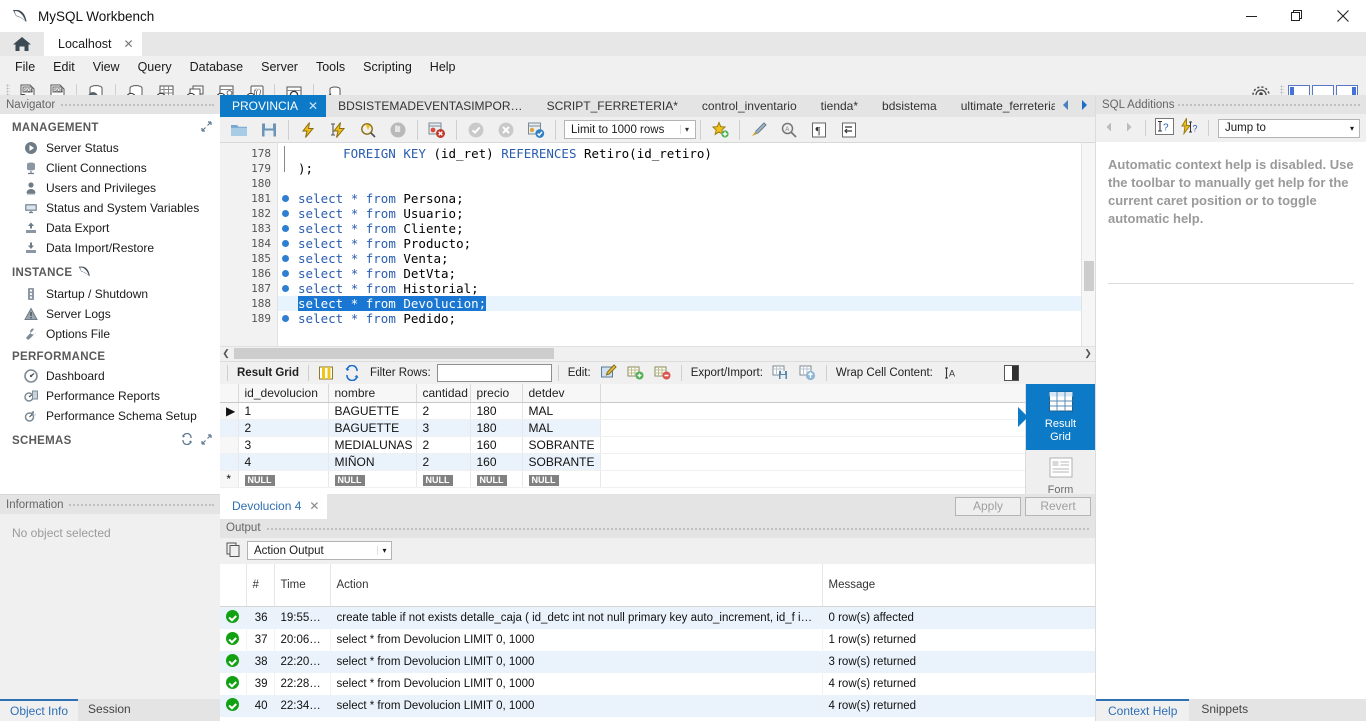 Image resolution: width=1366 pixels, height=721 pixels. What do you see at coordinates (110, 294) in the screenshot?
I see `sidebar-item-startup-shutdown: Startup / Shutdown` at bounding box center [110, 294].